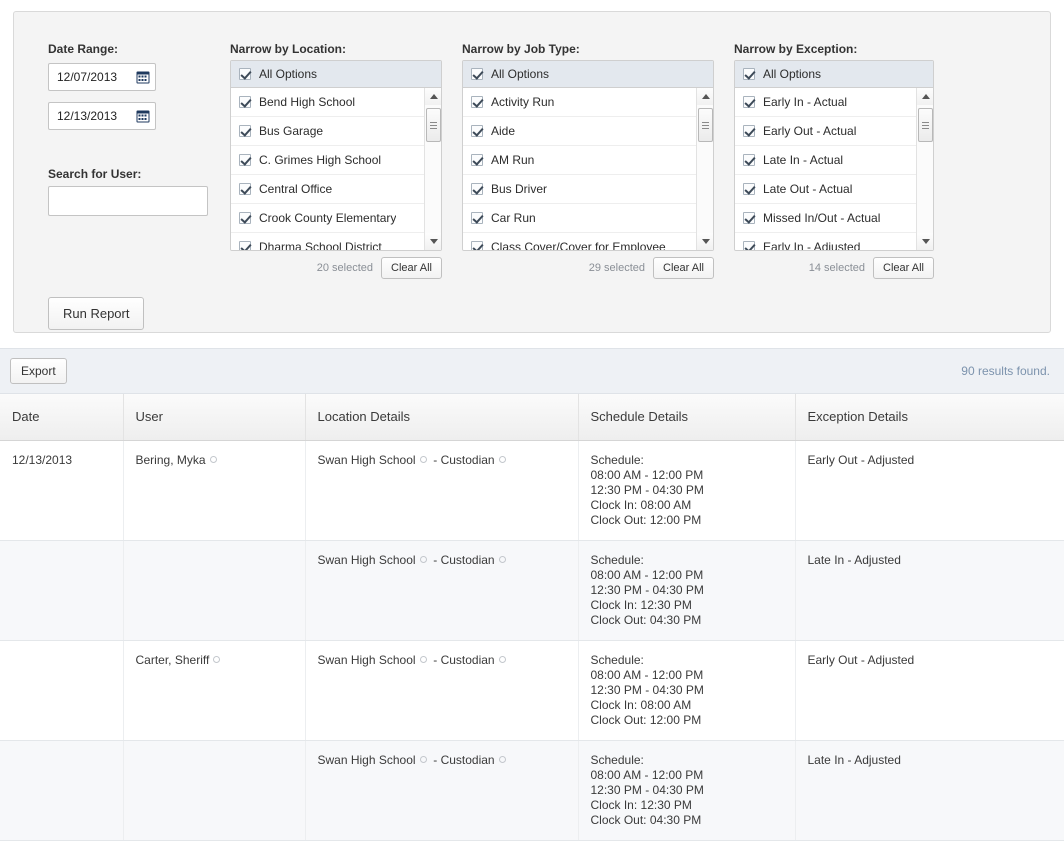 The width and height of the screenshot is (1064, 841). I want to click on location-scrollbar, so click(432, 169).